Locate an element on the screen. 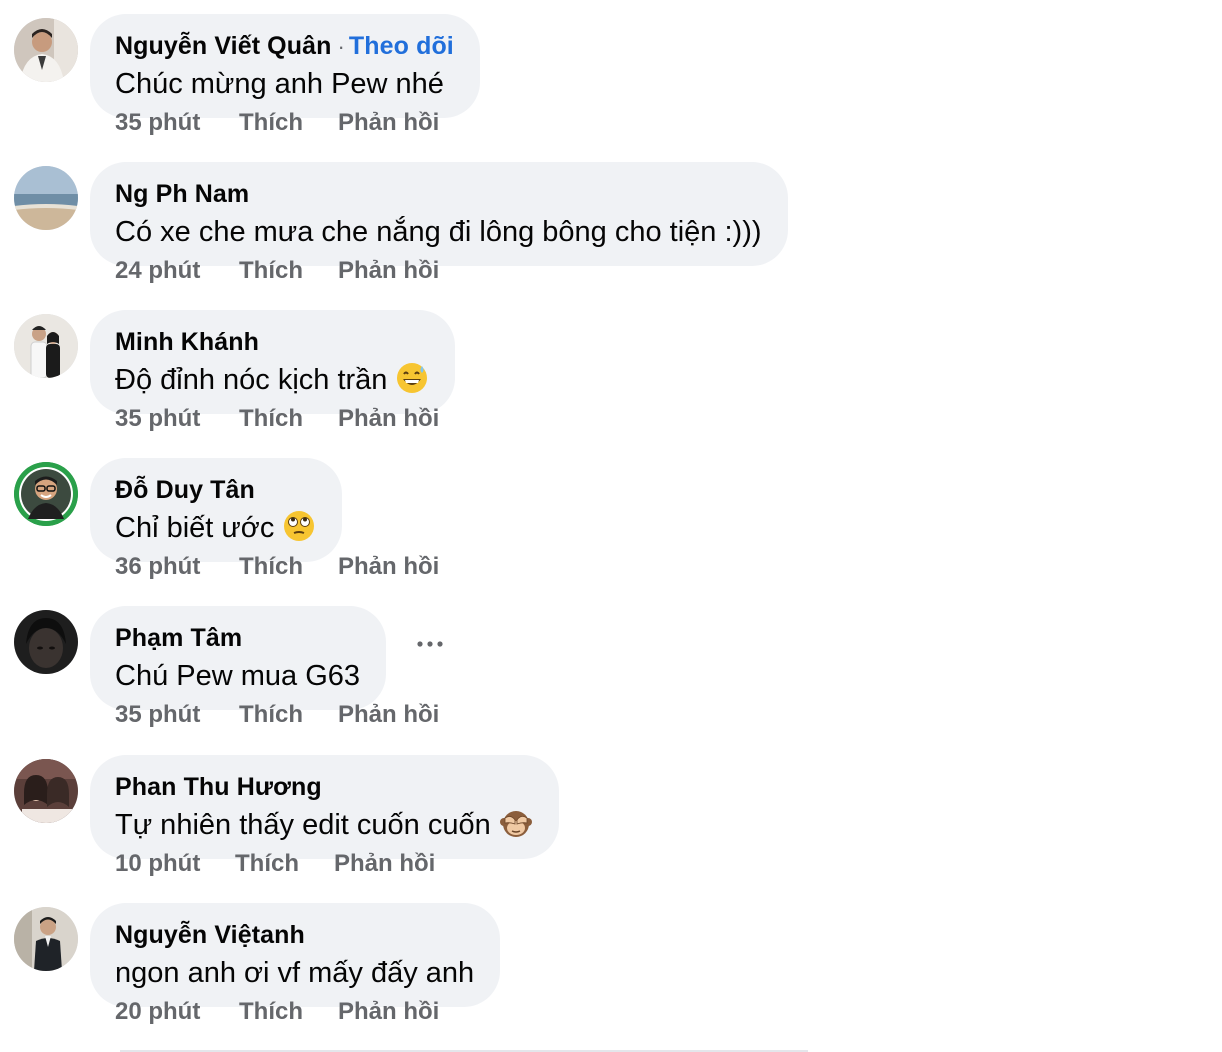  comment-timestamp: 36 phút is located at coordinates (177, 567).